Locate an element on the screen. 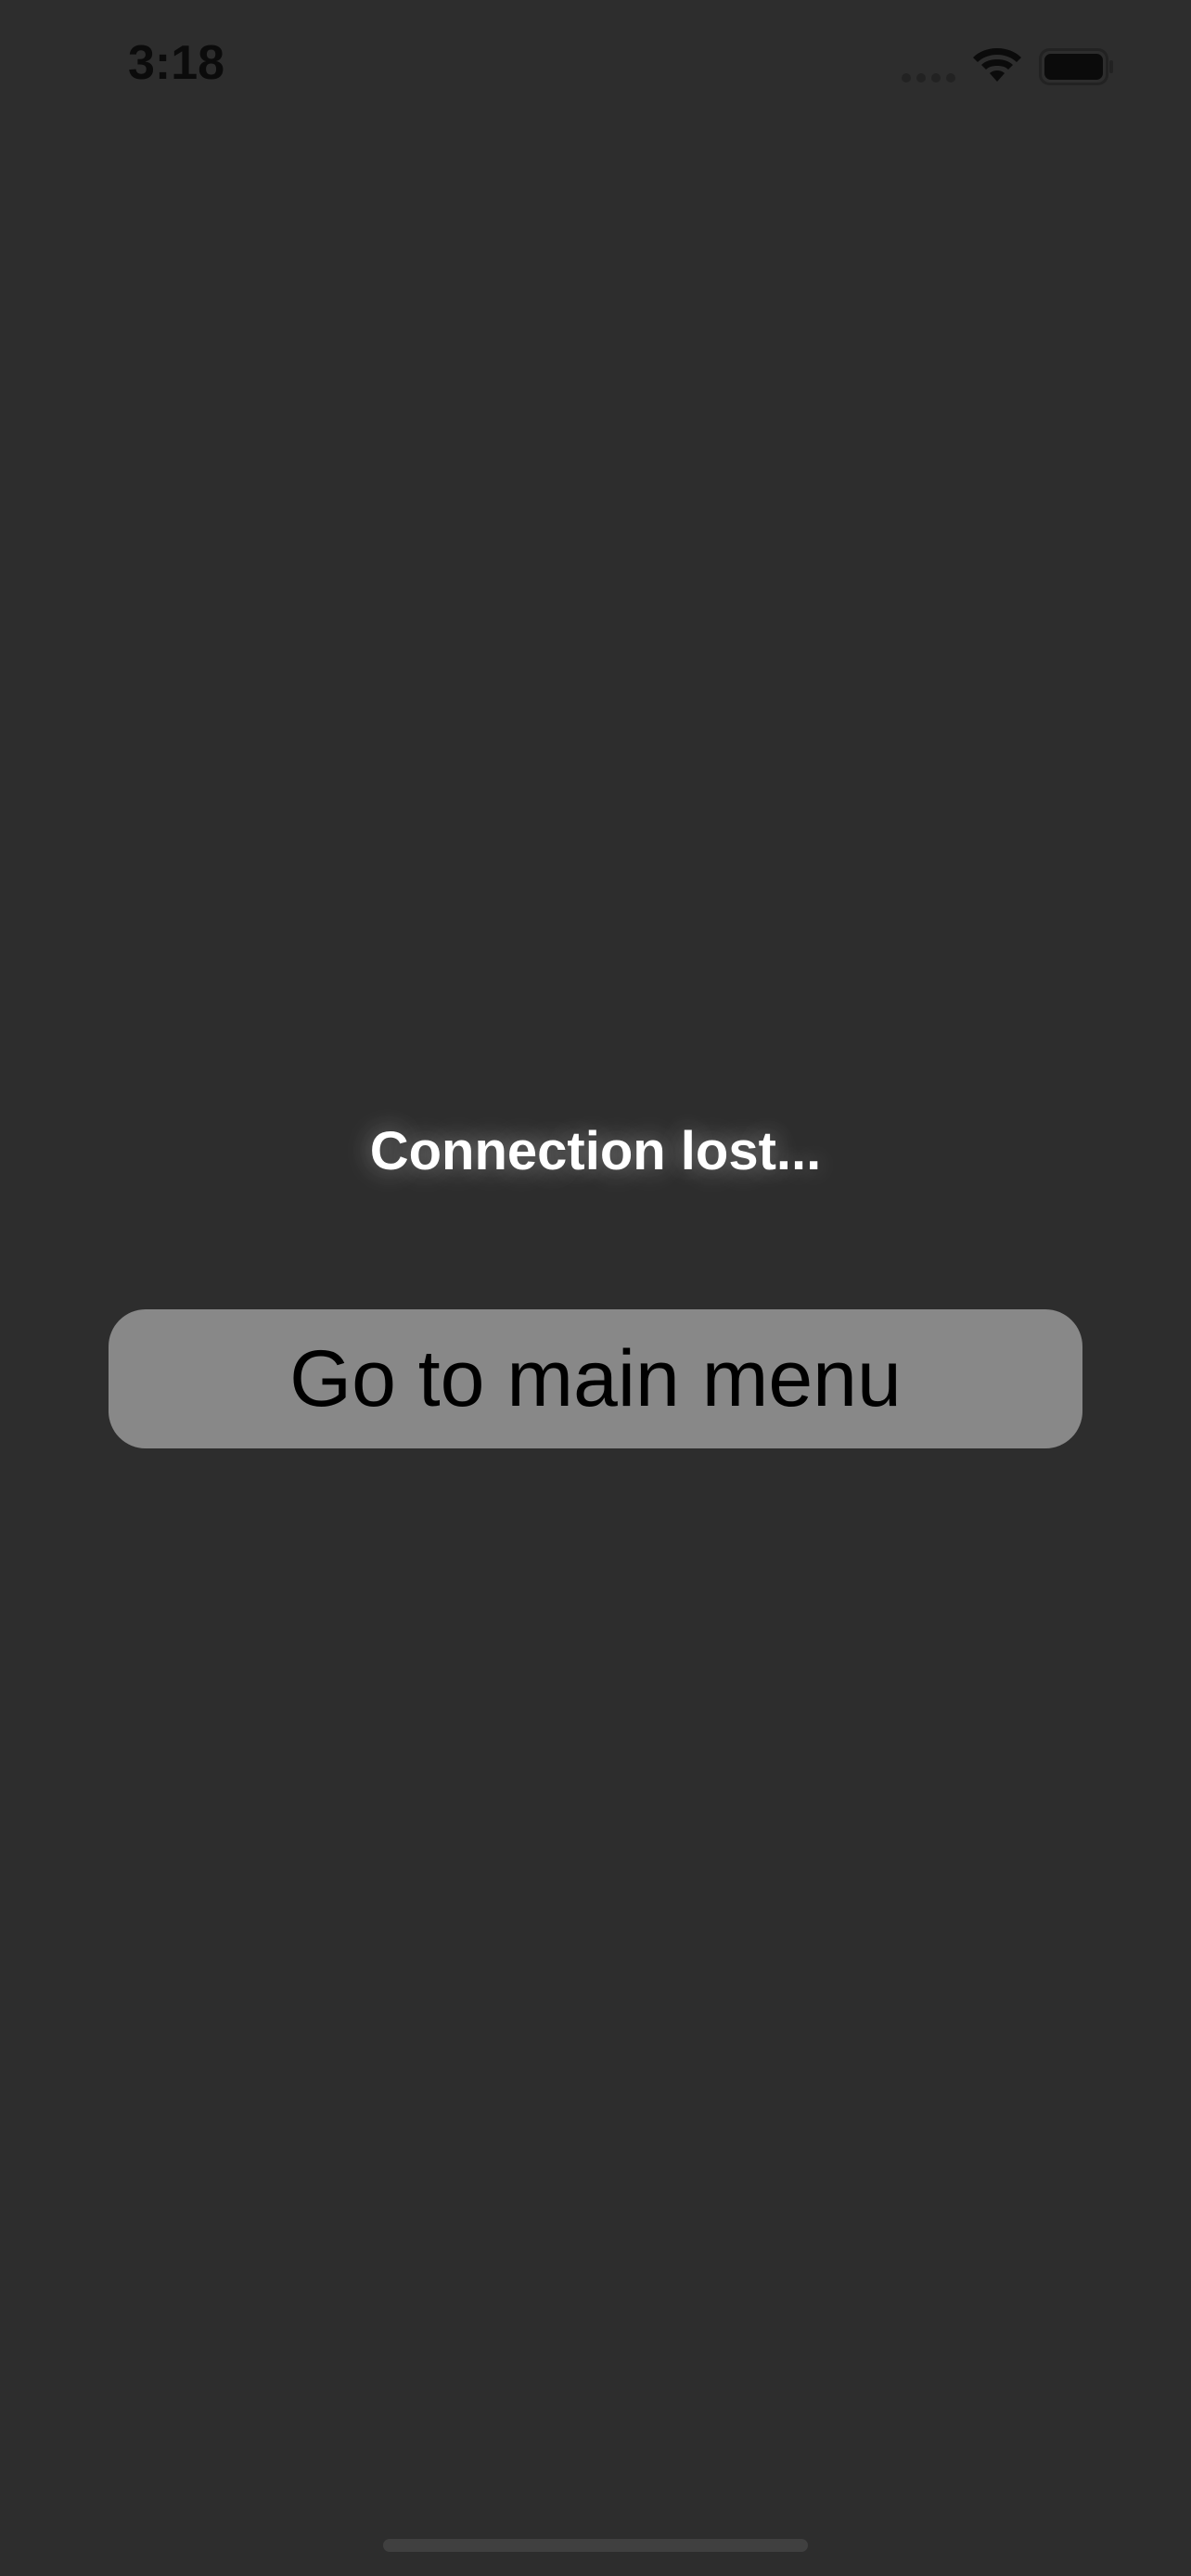 This screenshot has height=2576, width=1191. status-bar: 3:18 is located at coordinates (595, 65).